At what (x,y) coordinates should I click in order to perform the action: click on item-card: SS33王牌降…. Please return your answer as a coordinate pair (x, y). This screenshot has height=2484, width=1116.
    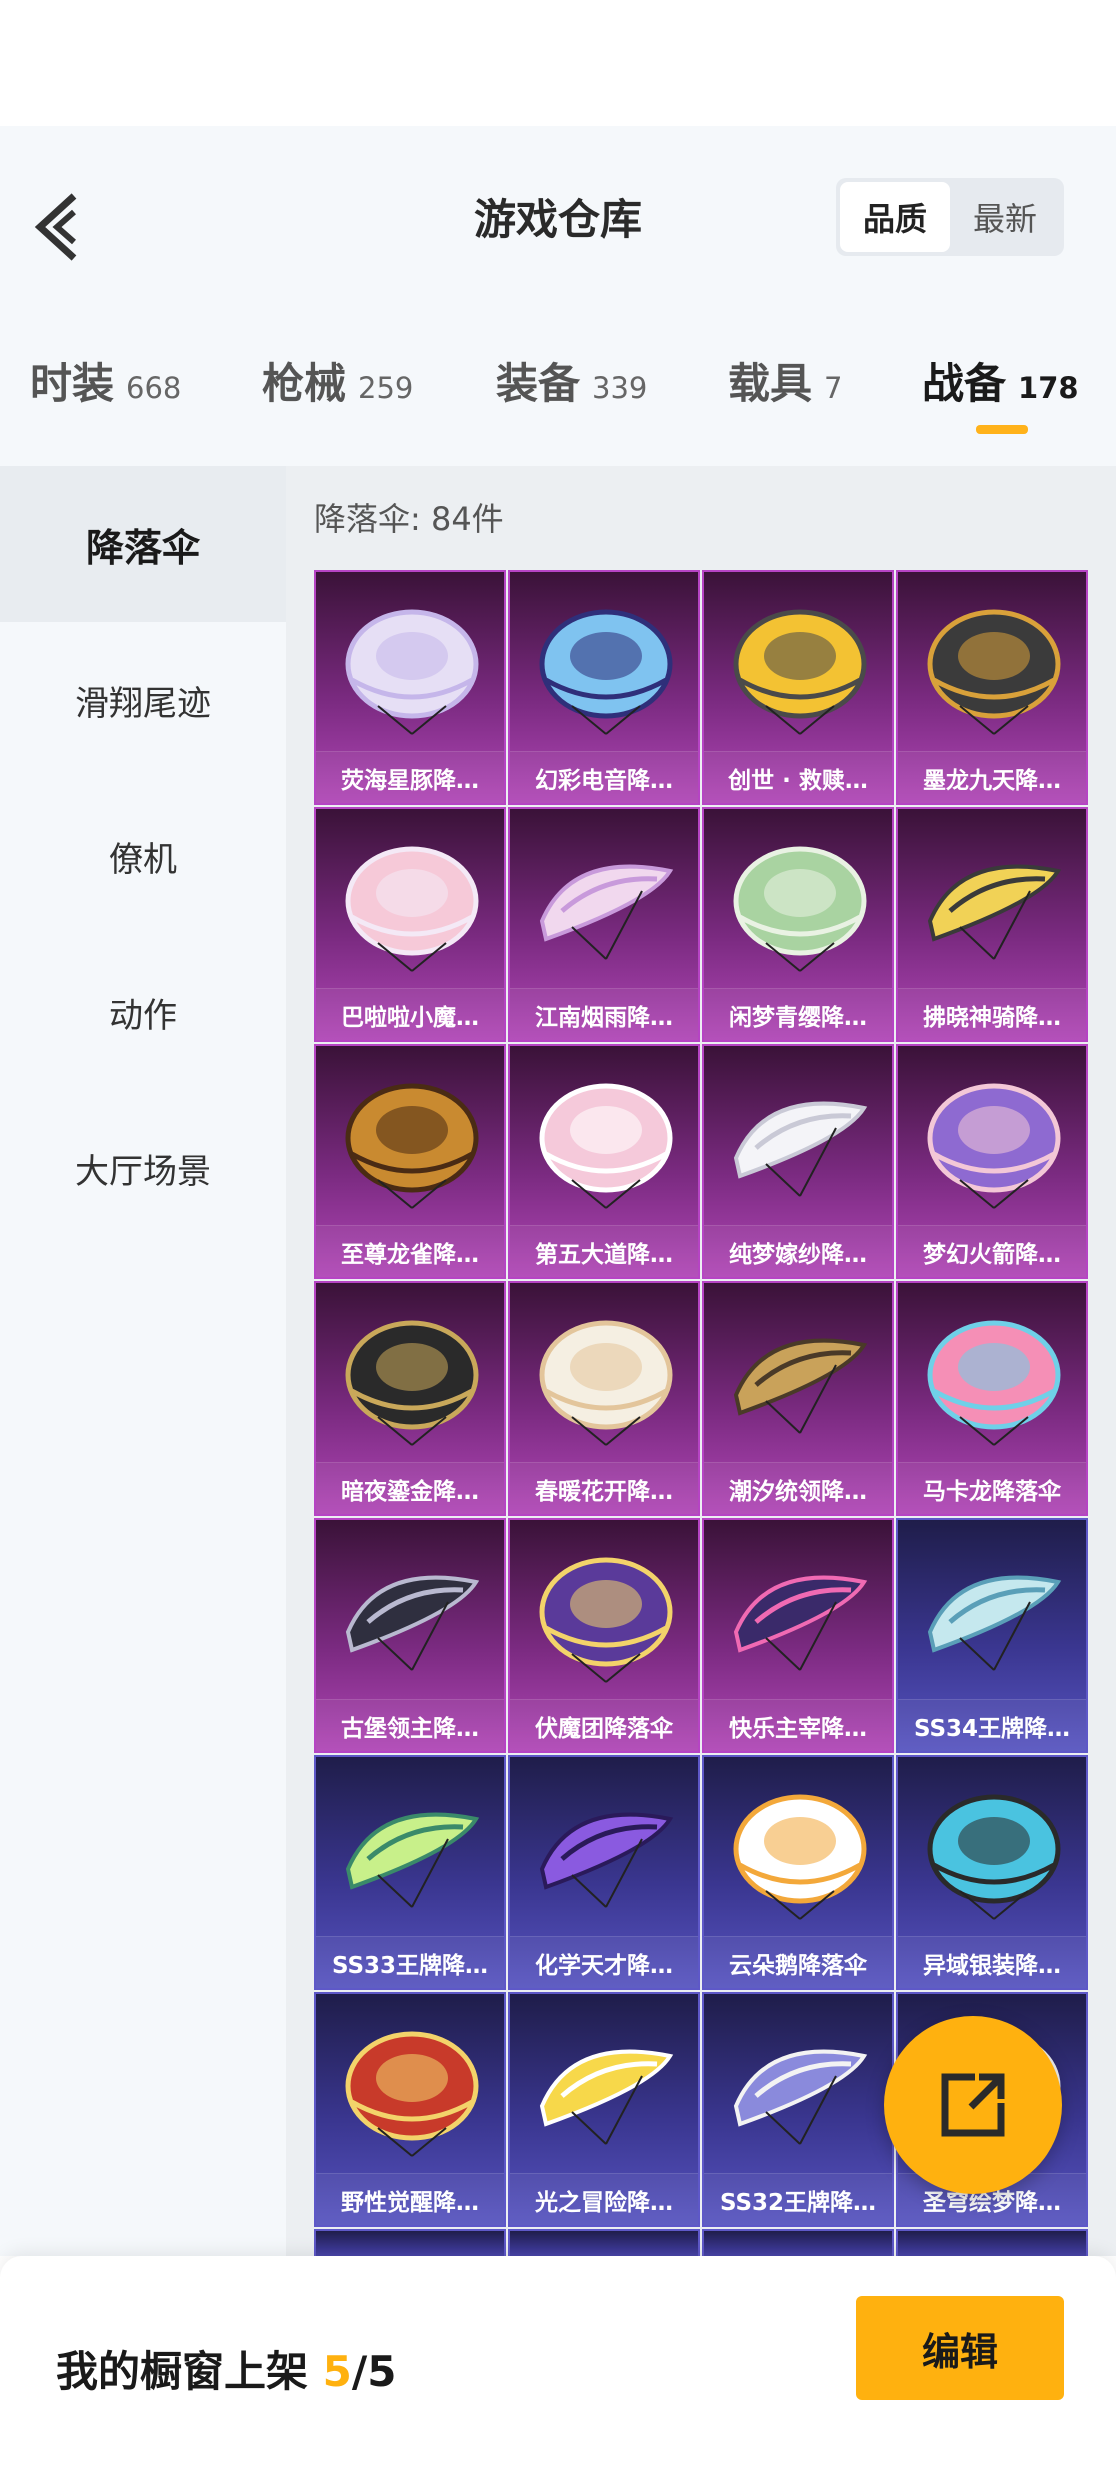
    Looking at the image, I should click on (410, 1872).